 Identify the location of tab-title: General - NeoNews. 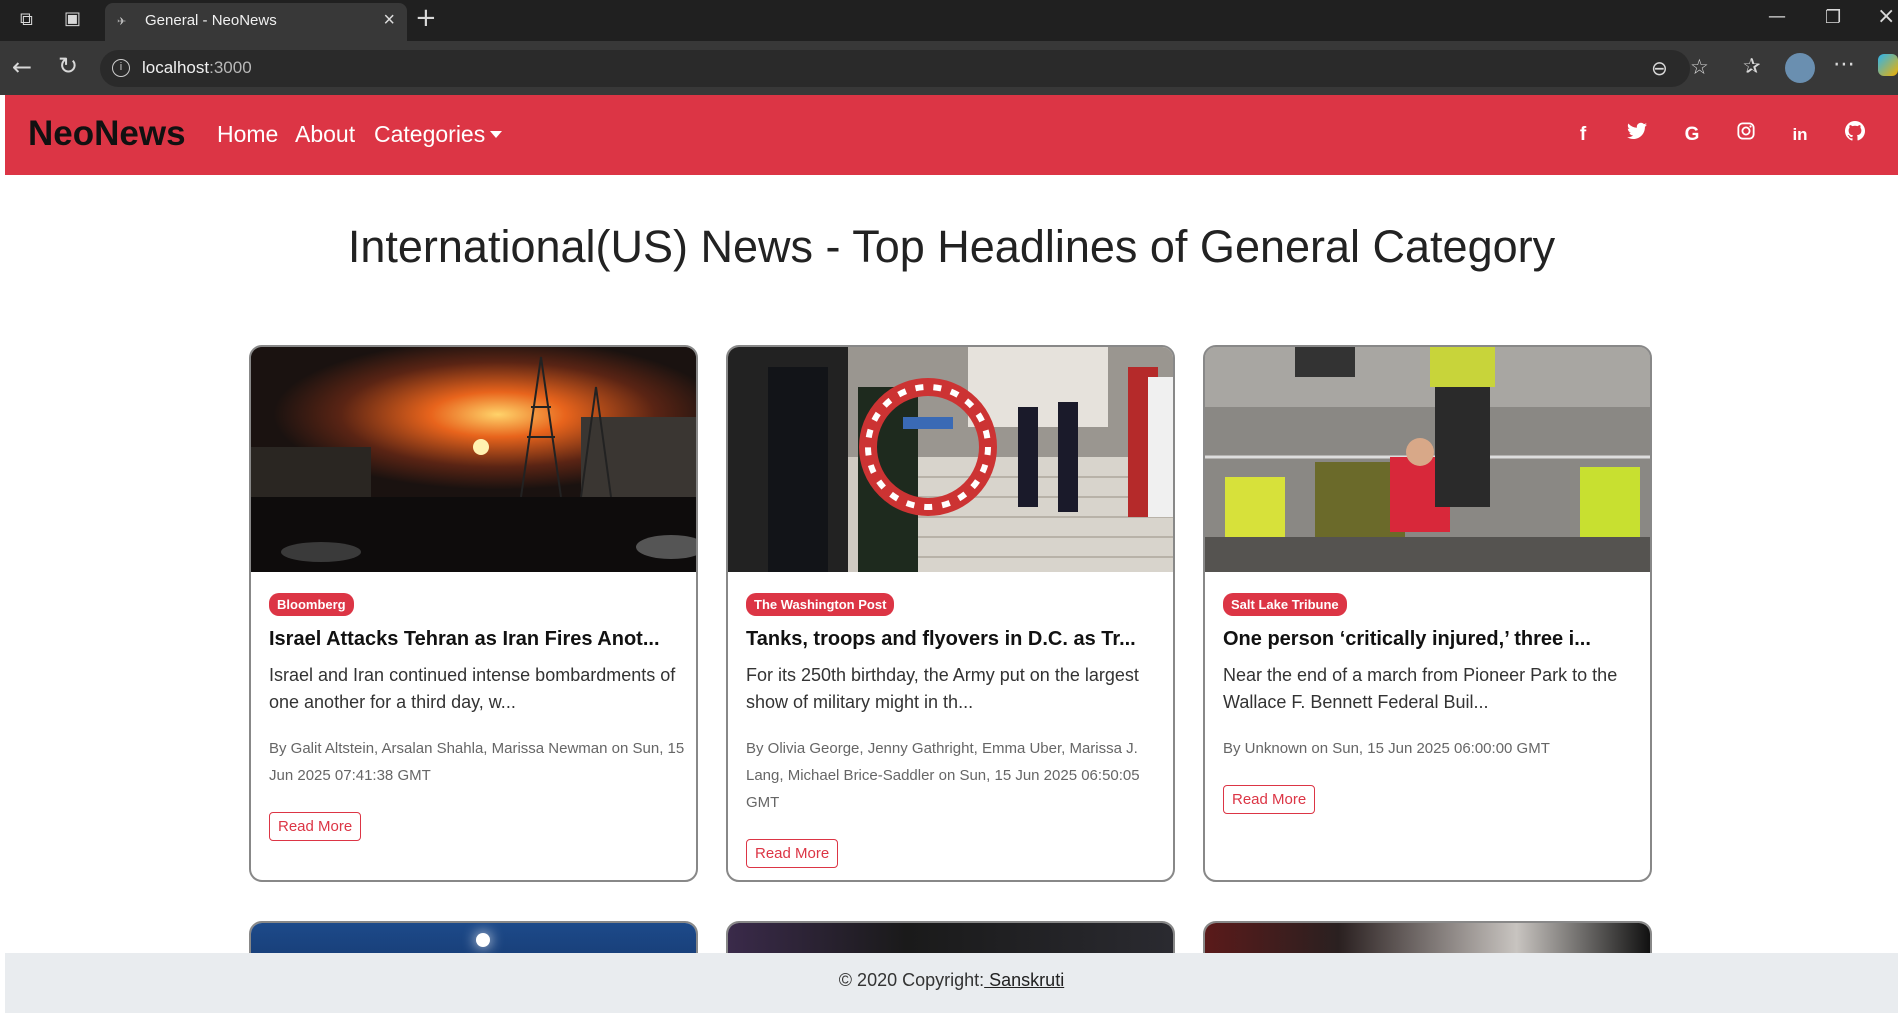
(211, 20).